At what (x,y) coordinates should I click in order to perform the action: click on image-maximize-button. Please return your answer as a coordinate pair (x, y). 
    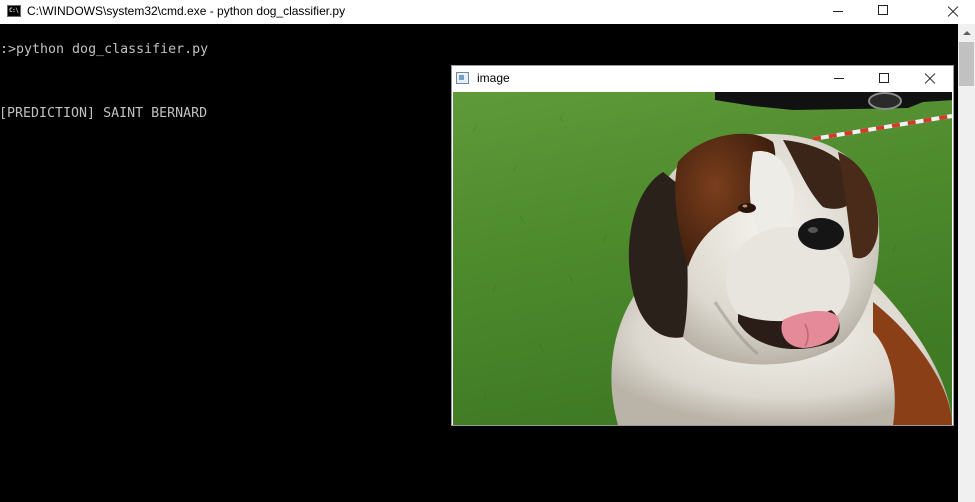
    Looking at the image, I should click on (884, 79).